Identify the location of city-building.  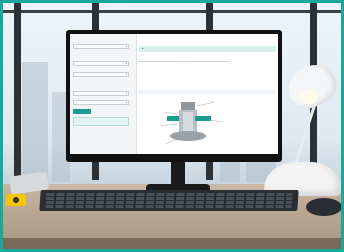
(35, 122).